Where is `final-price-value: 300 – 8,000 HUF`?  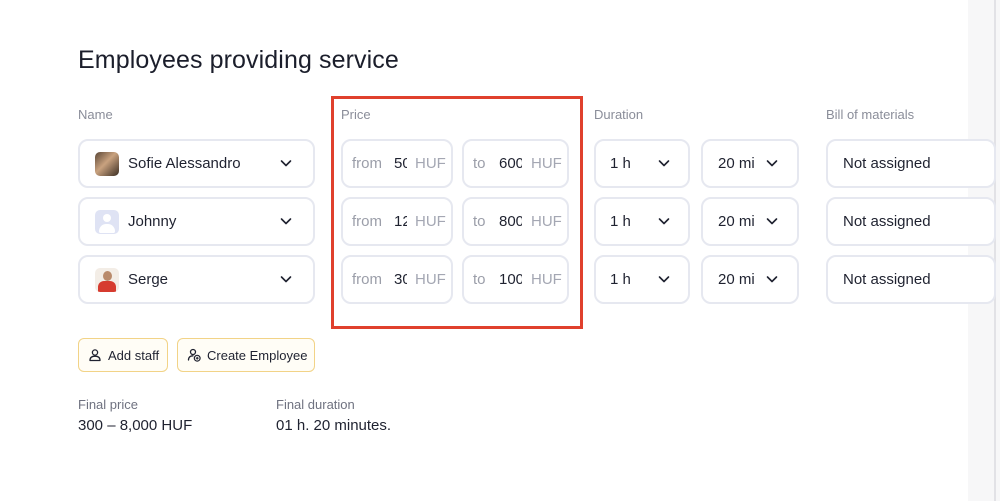 final-price-value: 300 – 8,000 HUF is located at coordinates (135, 425).